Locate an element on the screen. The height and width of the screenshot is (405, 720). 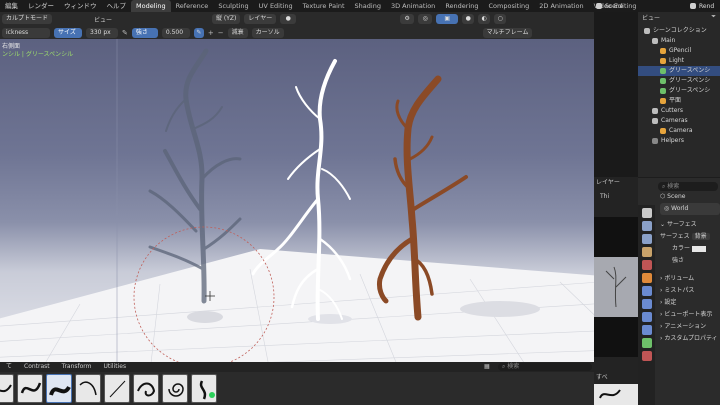
outliner-item: GPencil is located at coordinates (679, 51).